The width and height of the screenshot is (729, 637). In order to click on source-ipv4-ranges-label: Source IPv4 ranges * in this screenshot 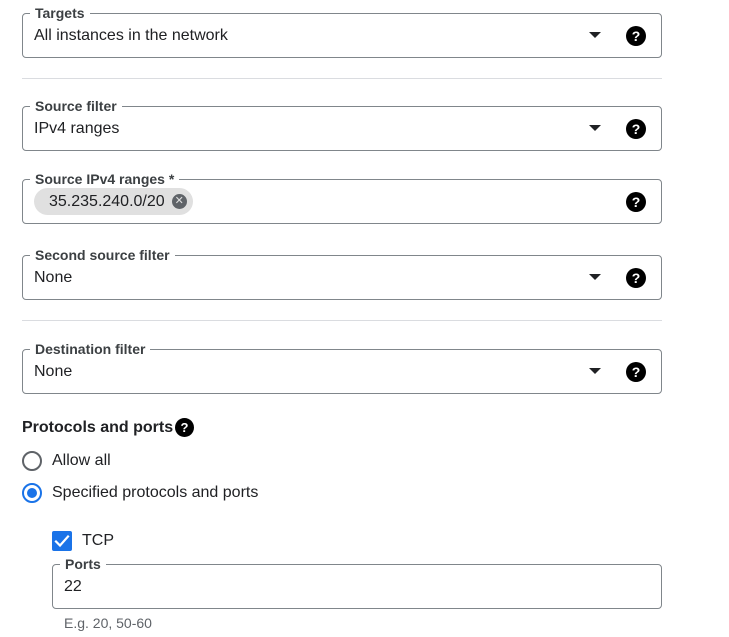, I will do `click(105, 179)`.